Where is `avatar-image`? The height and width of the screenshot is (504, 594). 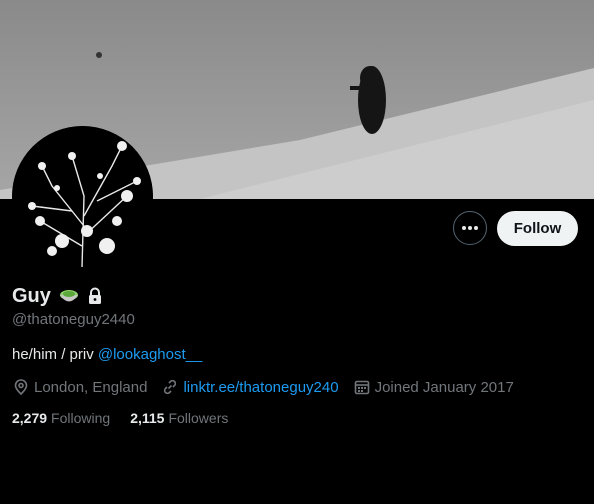 avatar-image is located at coordinates (82, 196).